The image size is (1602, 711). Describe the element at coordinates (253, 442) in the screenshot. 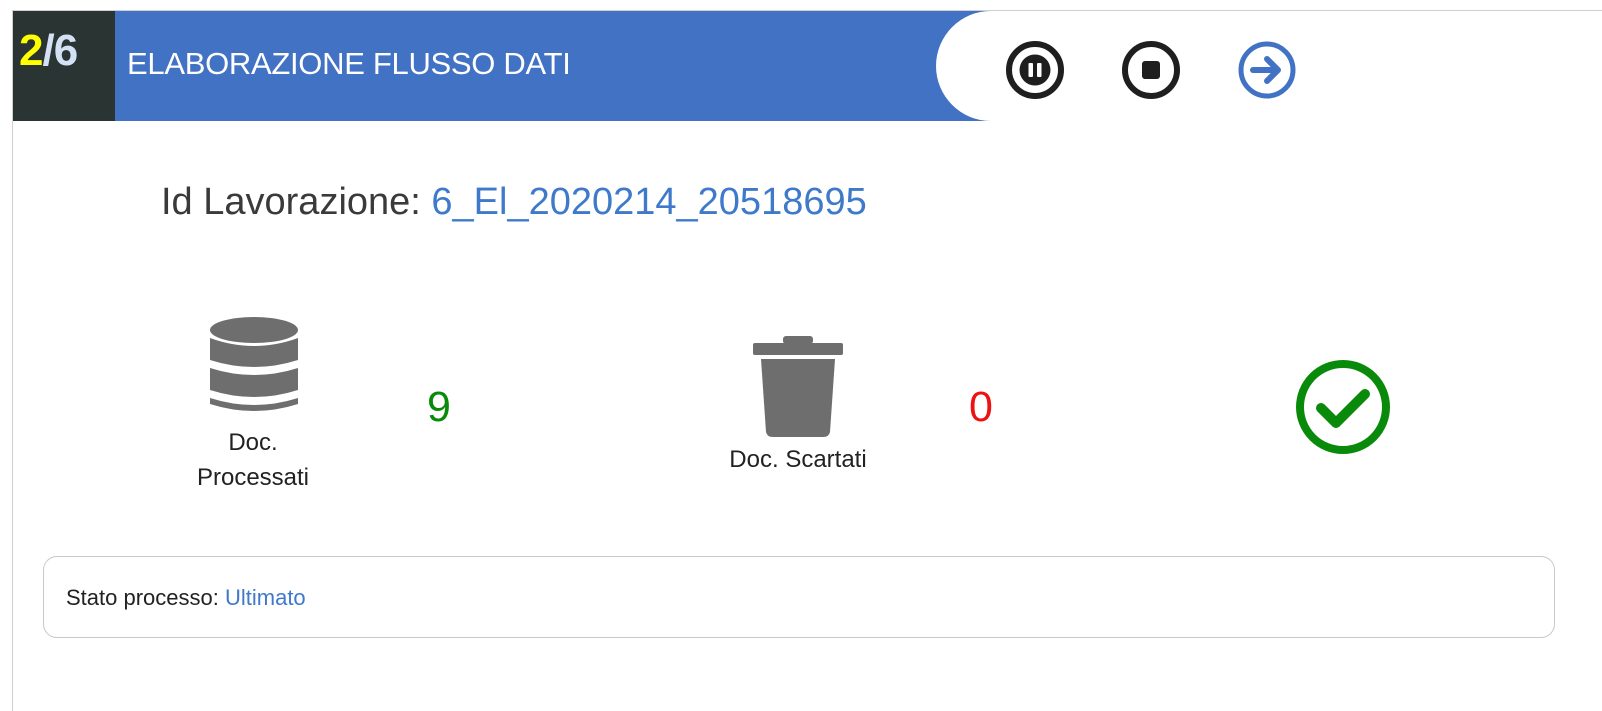

I see `processed-docs-label-line1: Doc.` at that location.